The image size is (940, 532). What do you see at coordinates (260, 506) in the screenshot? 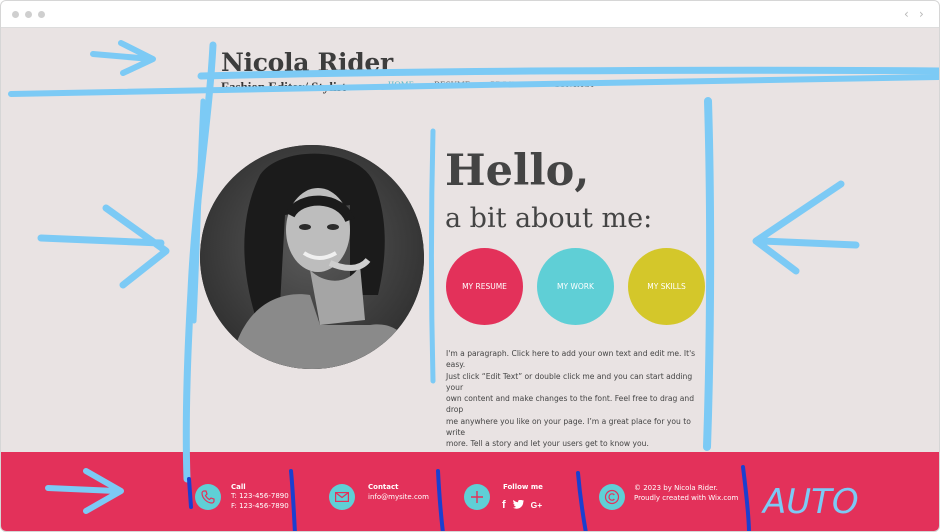
I see `call-fax: F: 123-456-7890` at bounding box center [260, 506].